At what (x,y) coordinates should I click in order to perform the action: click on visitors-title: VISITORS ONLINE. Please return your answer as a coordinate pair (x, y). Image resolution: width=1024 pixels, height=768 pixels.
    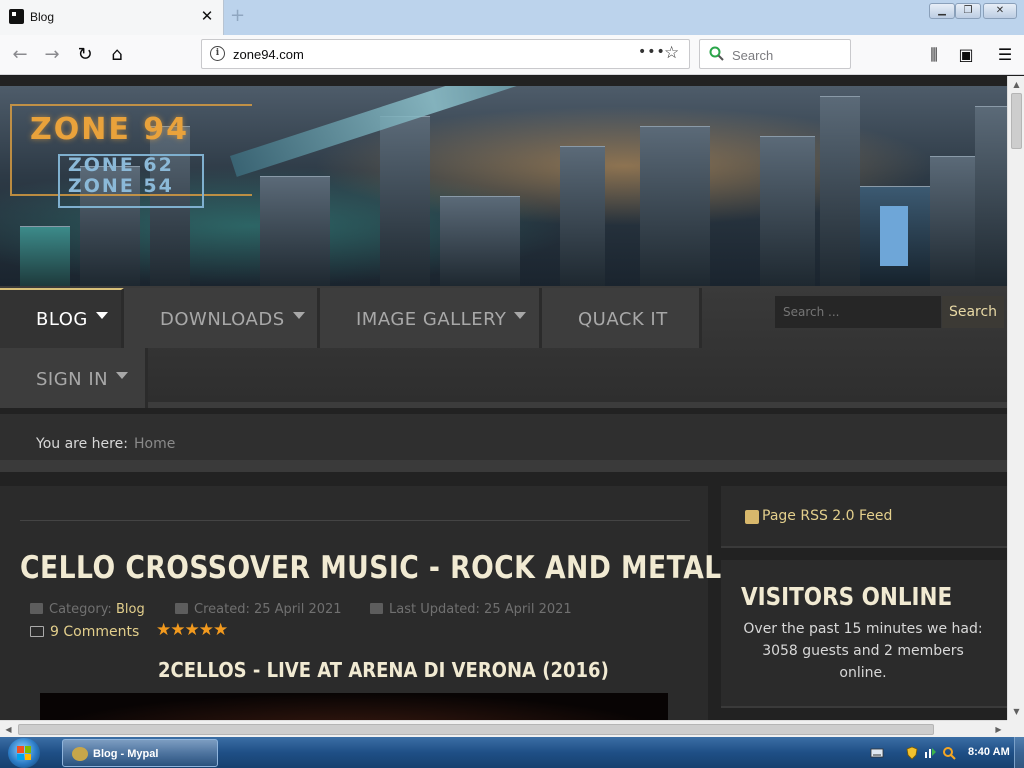
    Looking at the image, I should click on (847, 596).